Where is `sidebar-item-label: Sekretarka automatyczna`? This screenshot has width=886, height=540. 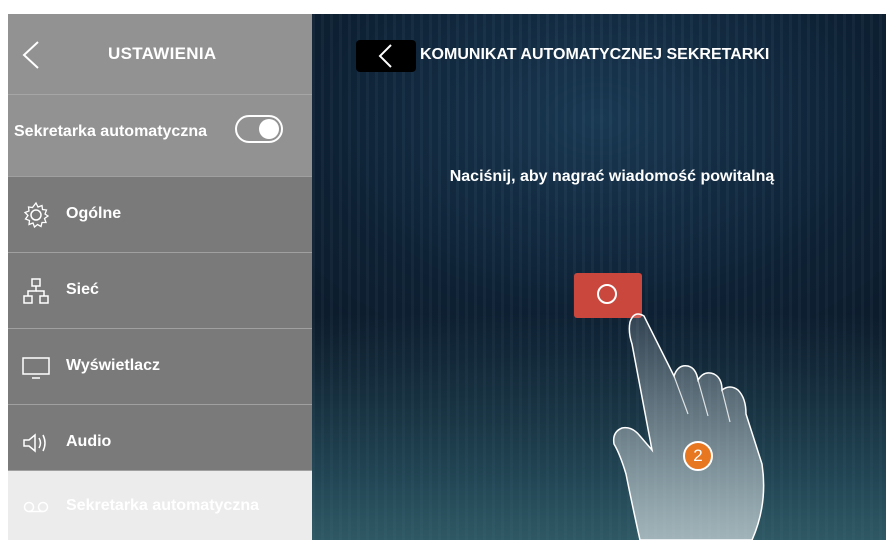
sidebar-item-label: Sekretarka automatyczna is located at coordinates (162, 505).